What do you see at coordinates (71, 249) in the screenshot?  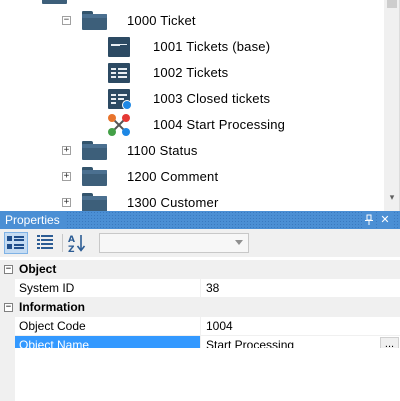 I see `svg-text: Z` at bounding box center [71, 249].